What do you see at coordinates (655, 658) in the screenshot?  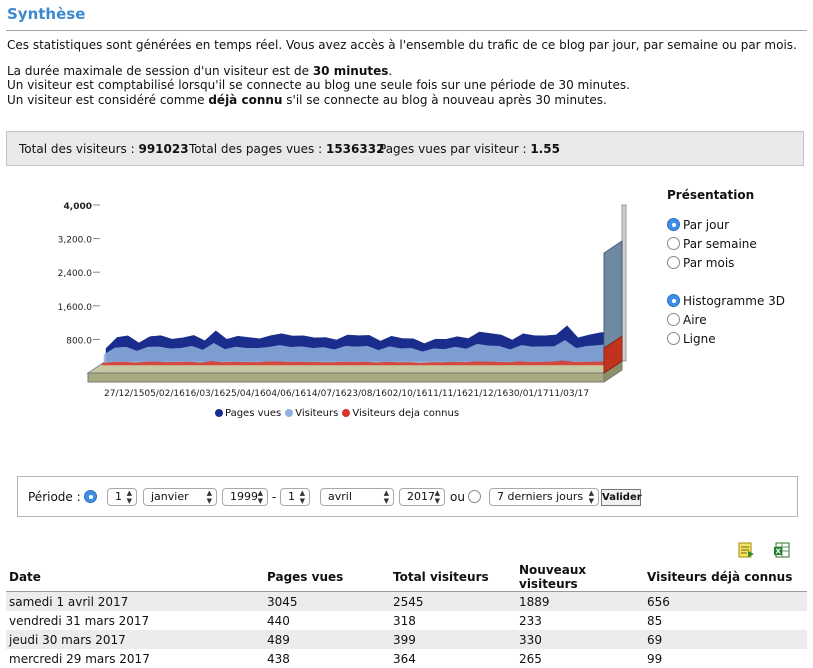 I see `table-cell: 99` at bounding box center [655, 658].